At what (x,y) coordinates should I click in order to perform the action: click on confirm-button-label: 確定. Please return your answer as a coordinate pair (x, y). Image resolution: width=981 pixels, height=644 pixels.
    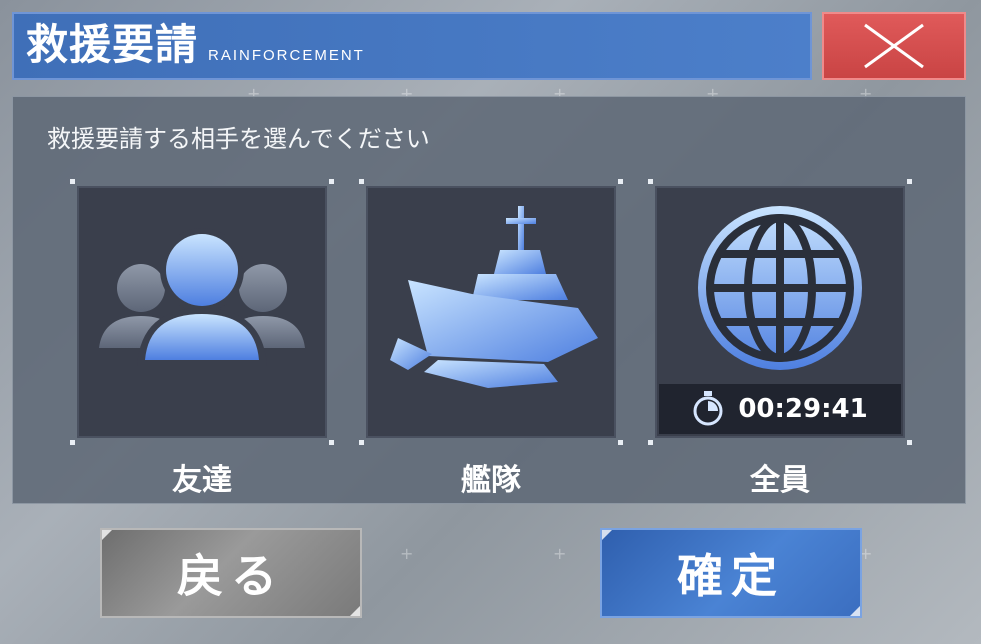
    Looking at the image, I should click on (731, 576).